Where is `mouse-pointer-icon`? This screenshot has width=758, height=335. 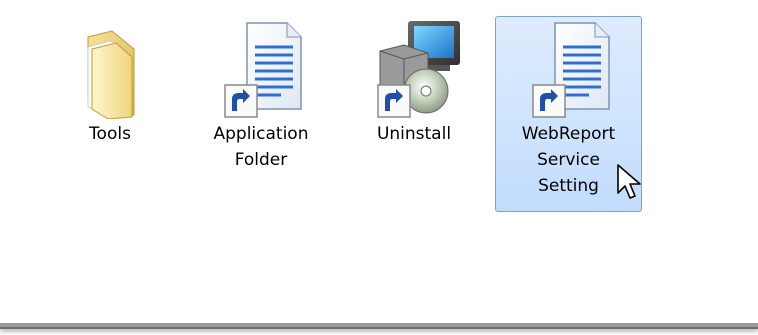
mouse-pointer-icon is located at coordinates (629, 181).